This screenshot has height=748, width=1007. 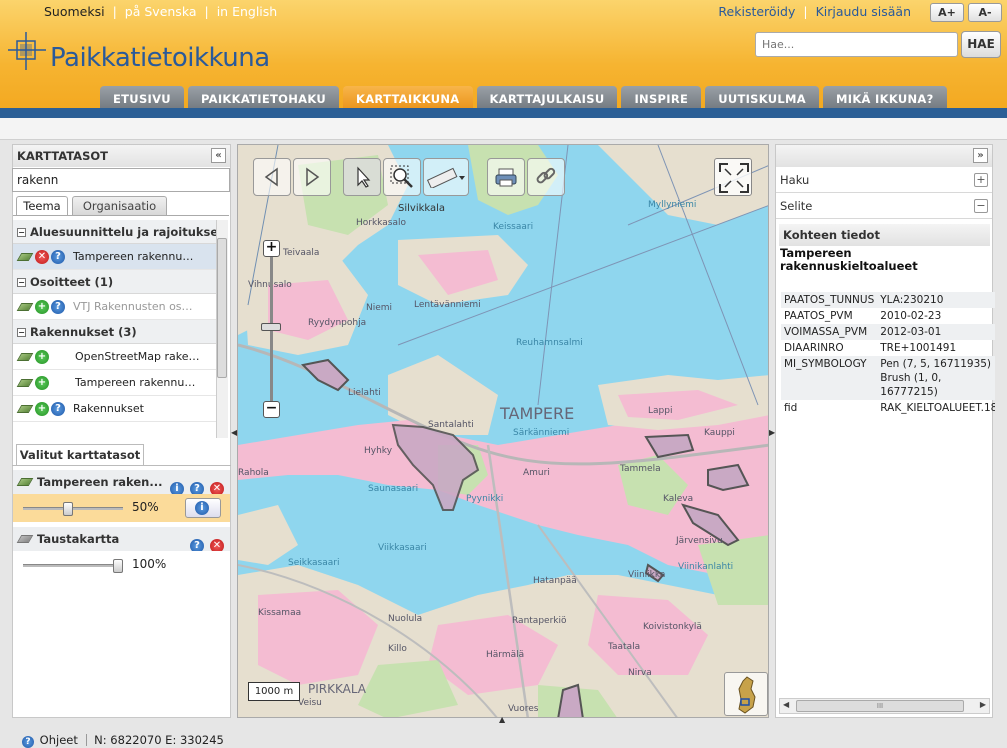 I want to click on vector-layer-icon, so click(x=25, y=306).